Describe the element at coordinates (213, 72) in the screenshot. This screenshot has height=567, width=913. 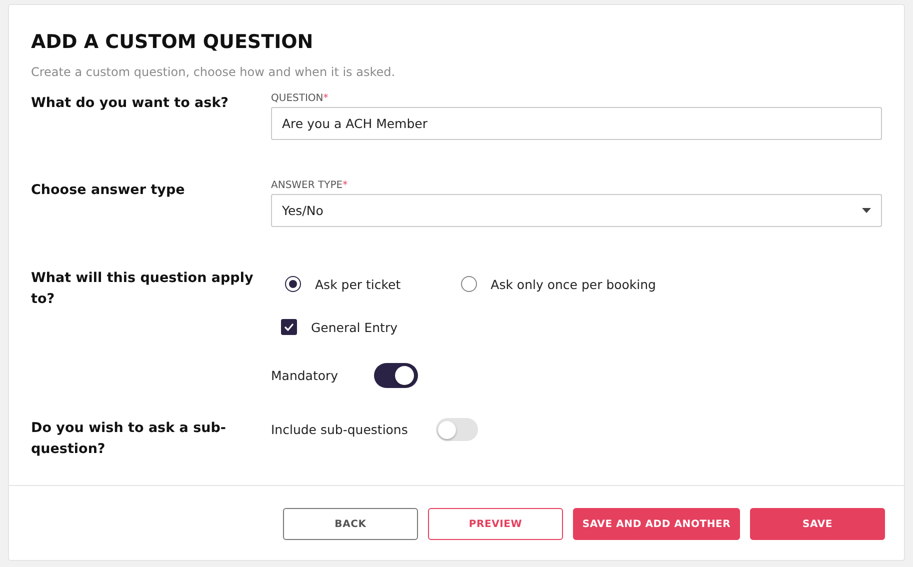
I see `page-subtitle: Create a custom question, choose how and when it is asked.` at that location.